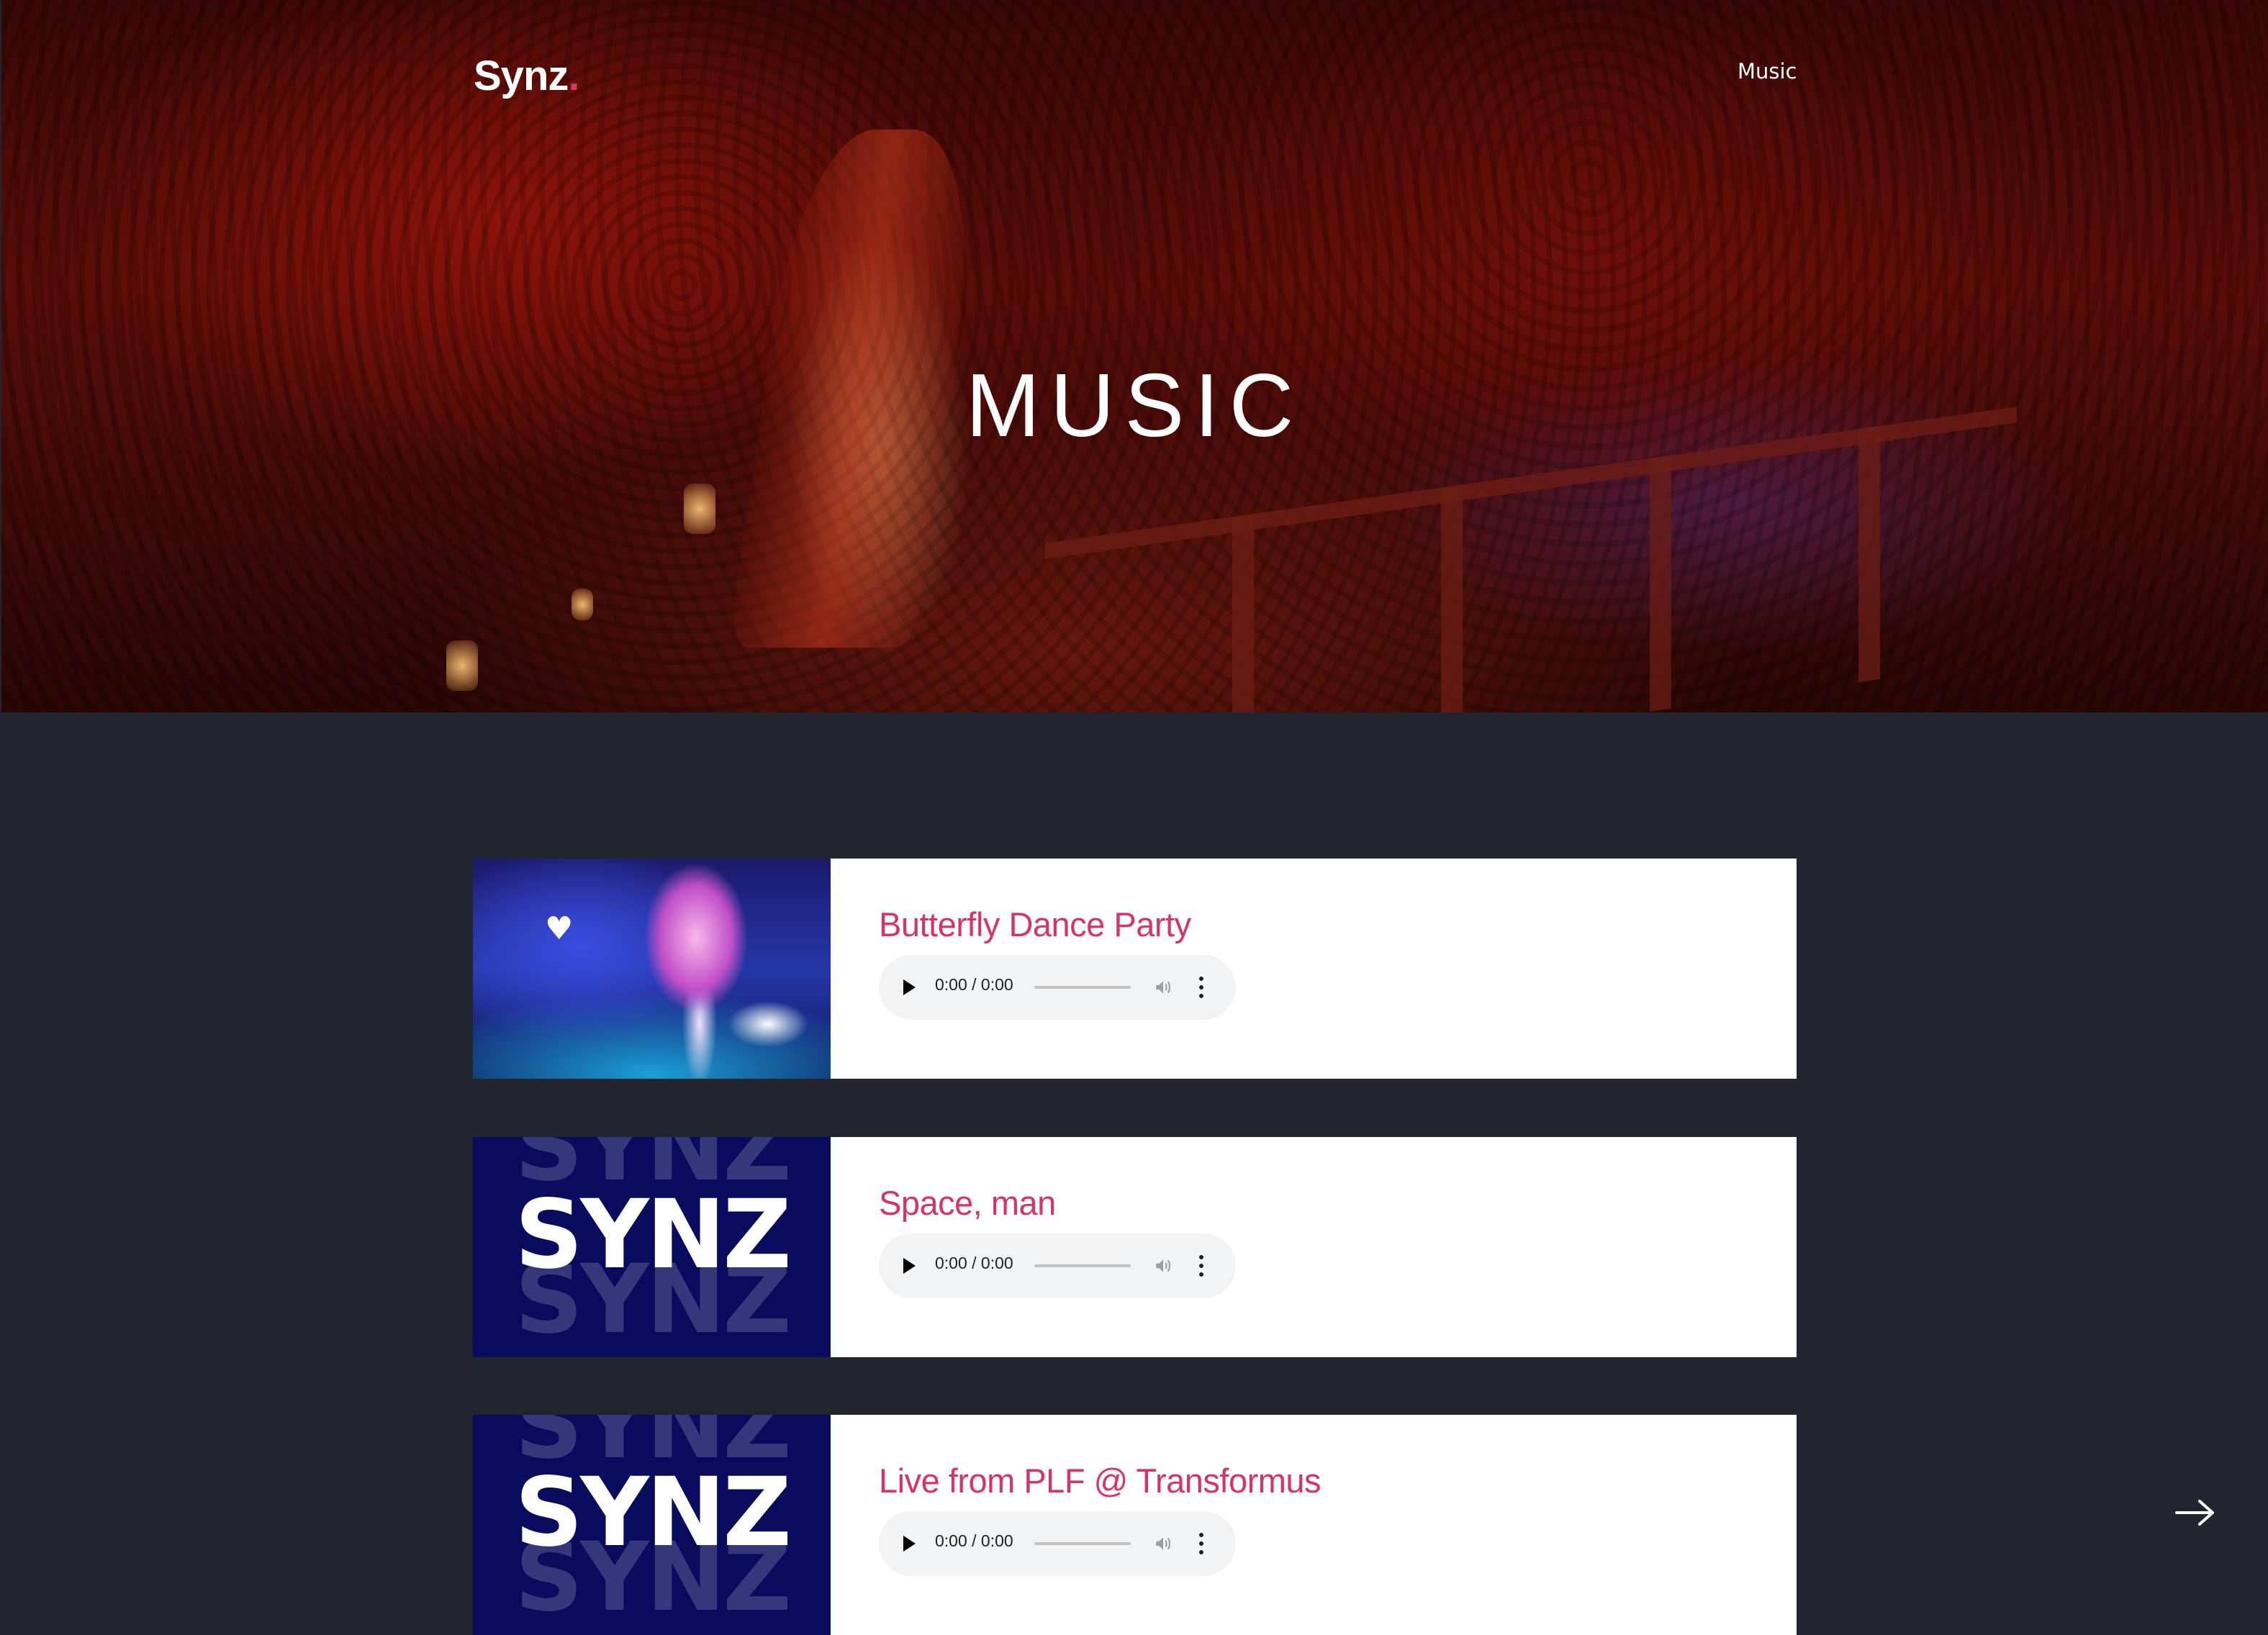 This screenshot has width=2268, height=1635. Describe the element at coordinates (1035, 924) in the screenshot. I see `track-title: Butterfly Dance Party` at that location.